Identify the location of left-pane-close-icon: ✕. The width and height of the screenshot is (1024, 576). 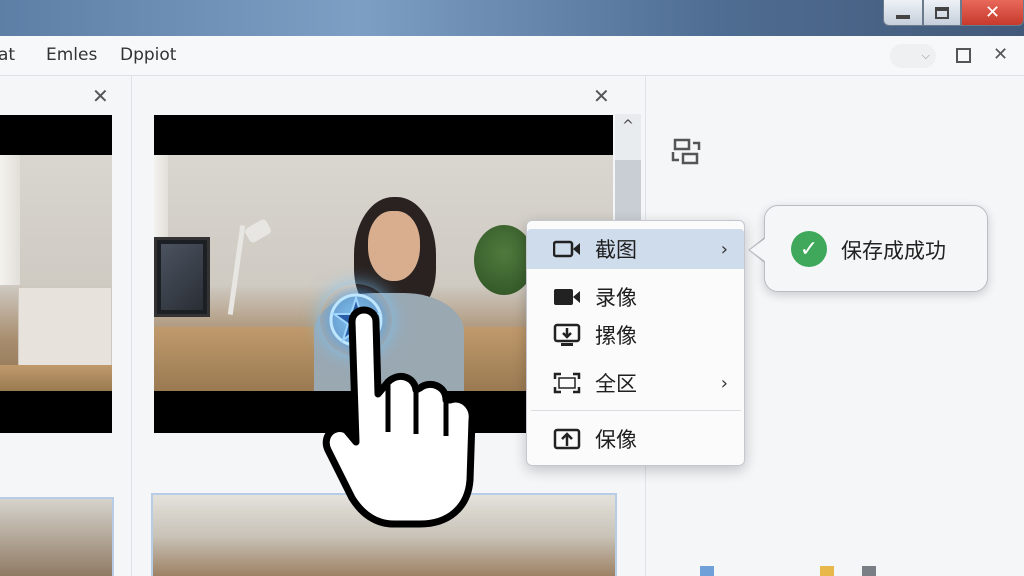
(100, 96).